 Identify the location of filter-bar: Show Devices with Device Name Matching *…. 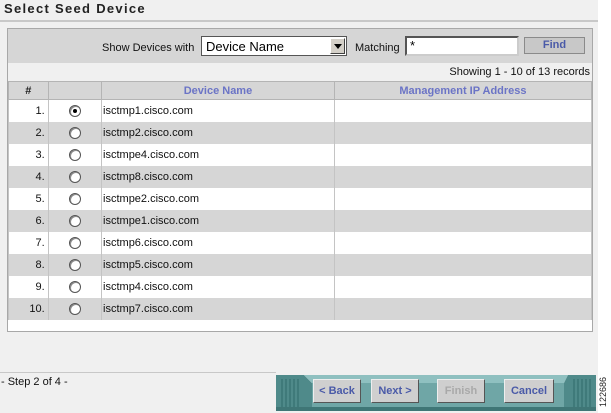
(300, 46).